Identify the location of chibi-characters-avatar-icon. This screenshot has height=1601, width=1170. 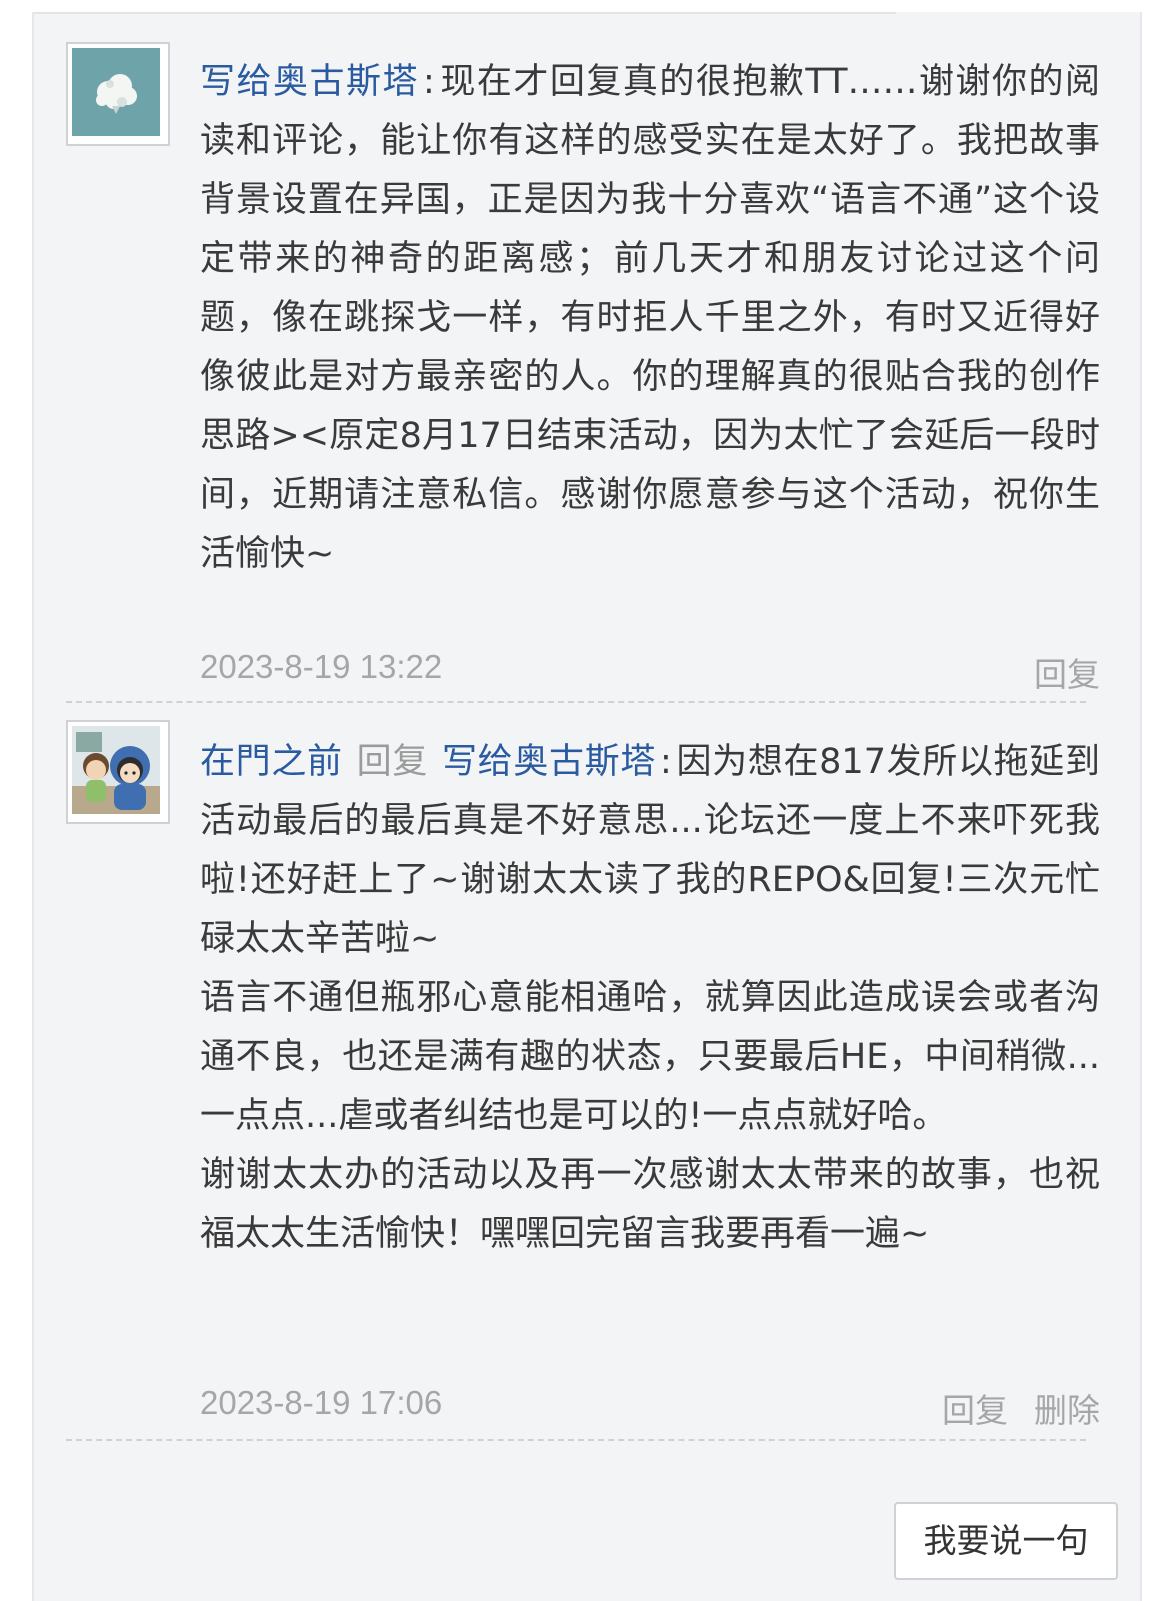
(118, 772).